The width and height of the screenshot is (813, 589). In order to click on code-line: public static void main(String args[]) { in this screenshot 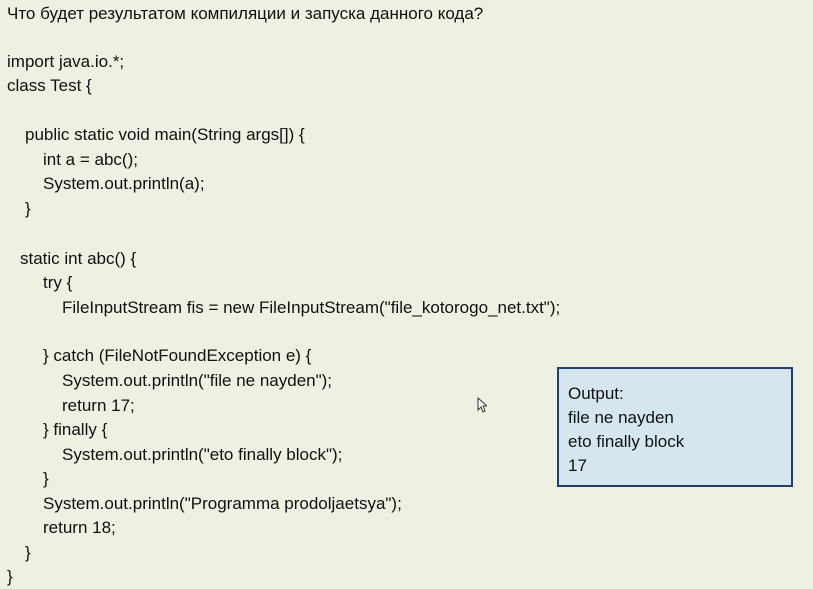, I will do `click(165, 134)`.